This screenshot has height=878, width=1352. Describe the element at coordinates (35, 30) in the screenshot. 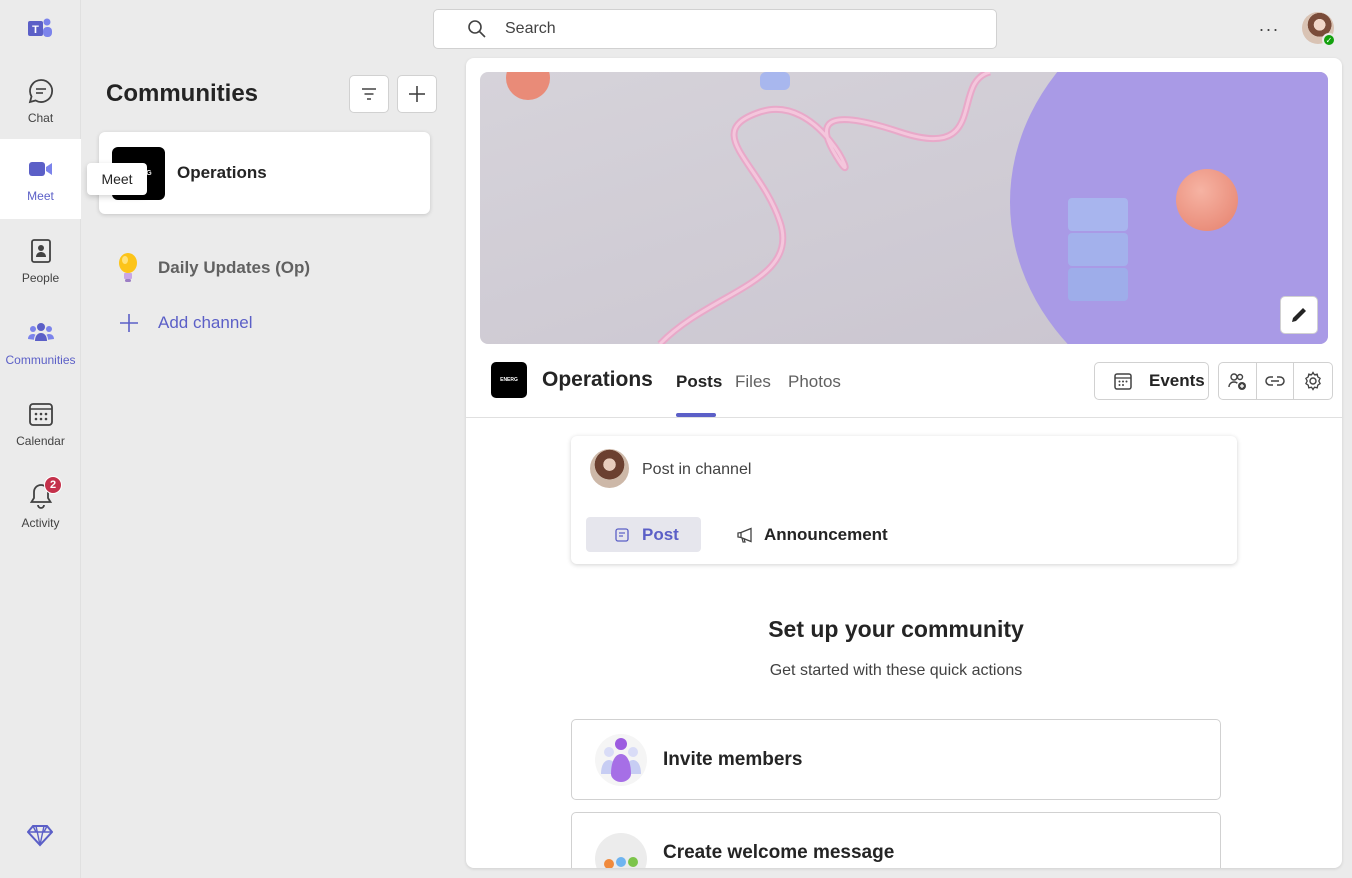

I see `svg-text: T` at that location.